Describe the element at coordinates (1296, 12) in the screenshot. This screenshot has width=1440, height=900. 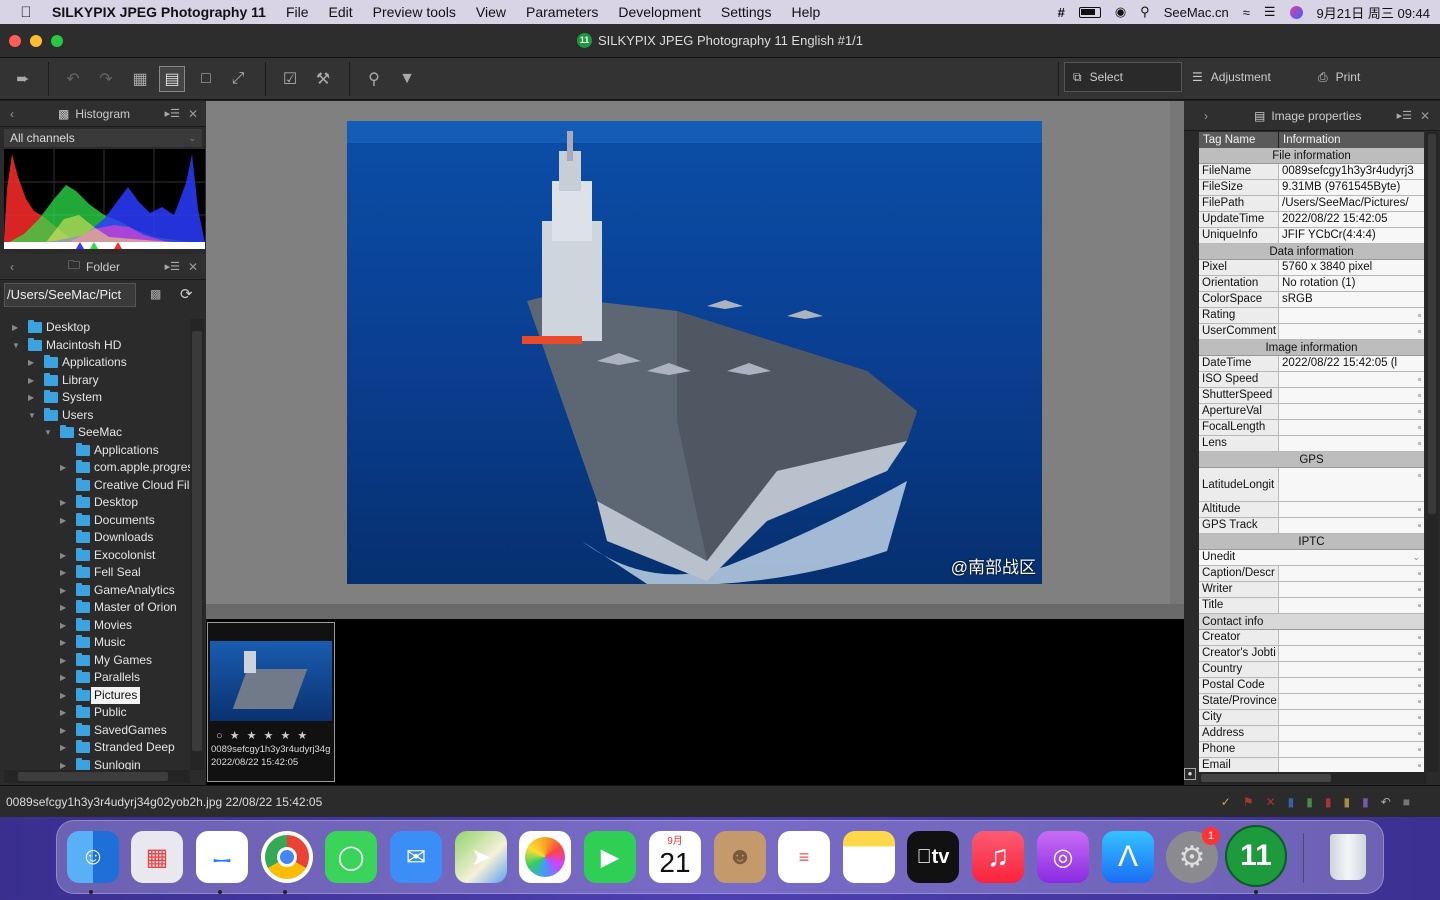
I see `siri-icon` at that location.